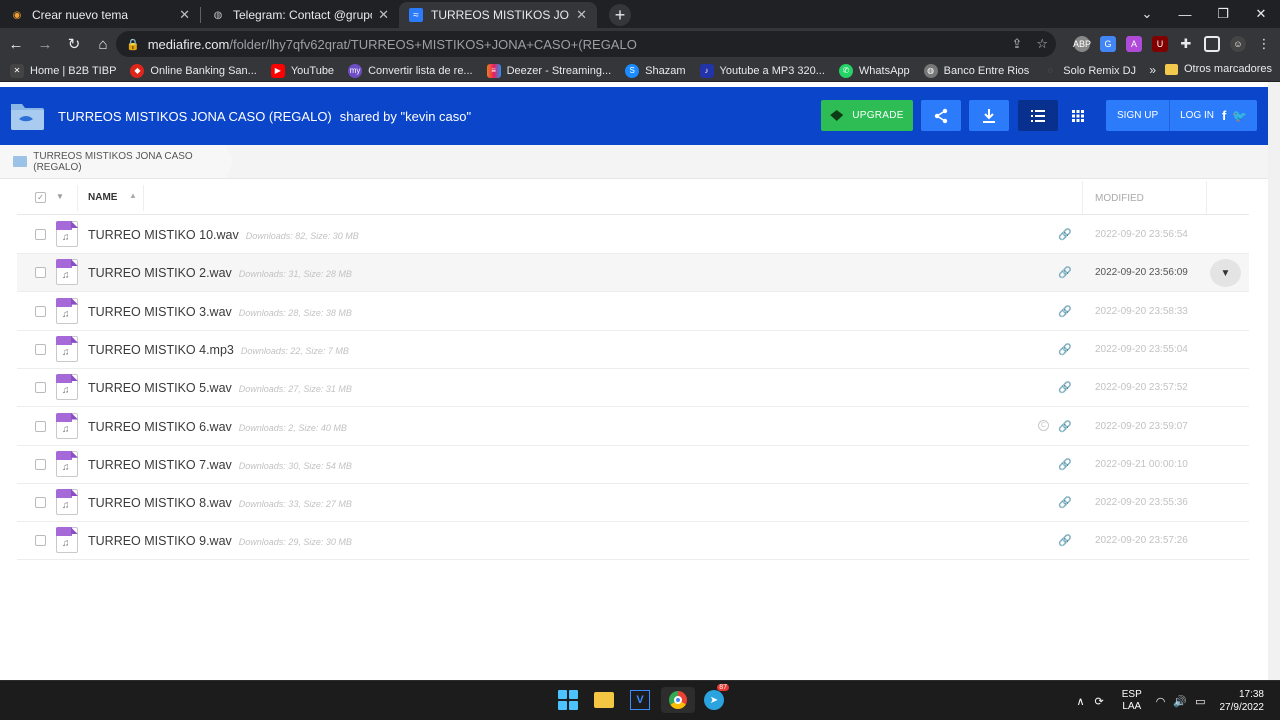  Describe the element at coordinates (300, 15) in the screenshot. I see `tab-telegram: ◍ Telegram: Contact @grupodedjs ✕` at that location.